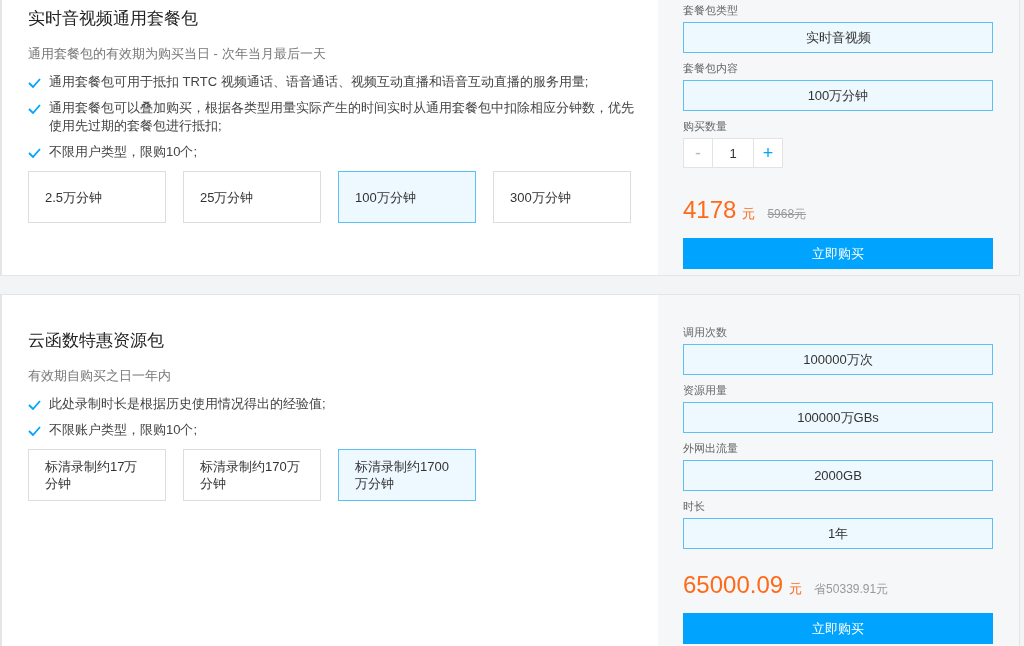 This screenshot has width=1024, height=646. I want to click on field-label: 调用次数, so click(705, 332).